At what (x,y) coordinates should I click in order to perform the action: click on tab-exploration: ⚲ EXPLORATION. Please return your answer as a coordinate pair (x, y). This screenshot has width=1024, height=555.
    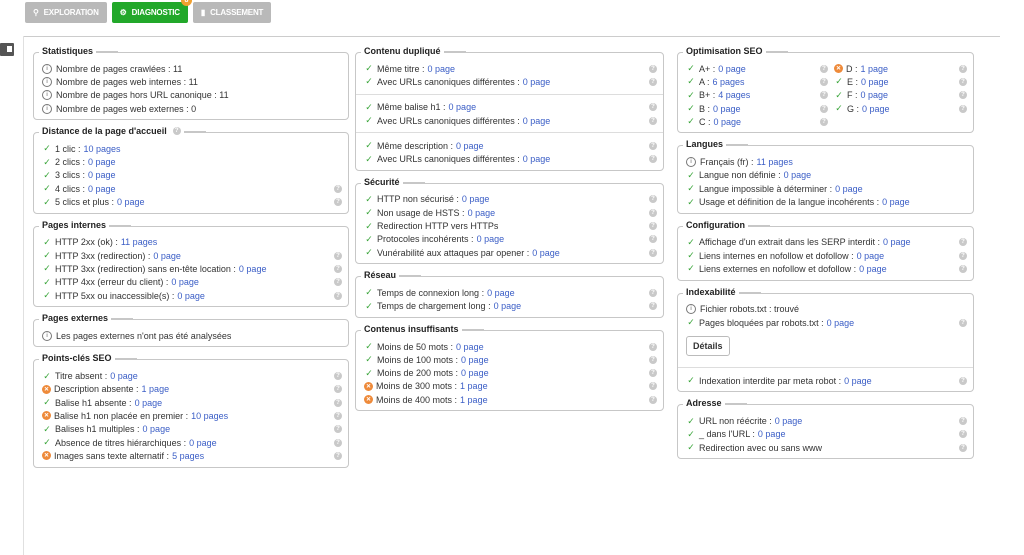
    Looking at the image, I should click on (66, 12).